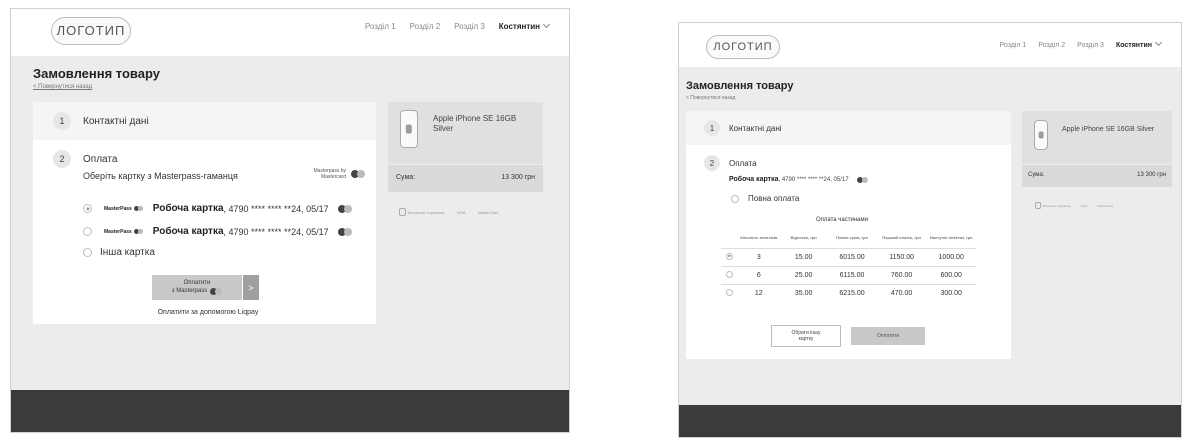 This screenshot has width=1185, height=445. What do you see at coordinates (758, 293) in the screenshot?
I see `table-cell: 12` at bounding box center [758, 293].